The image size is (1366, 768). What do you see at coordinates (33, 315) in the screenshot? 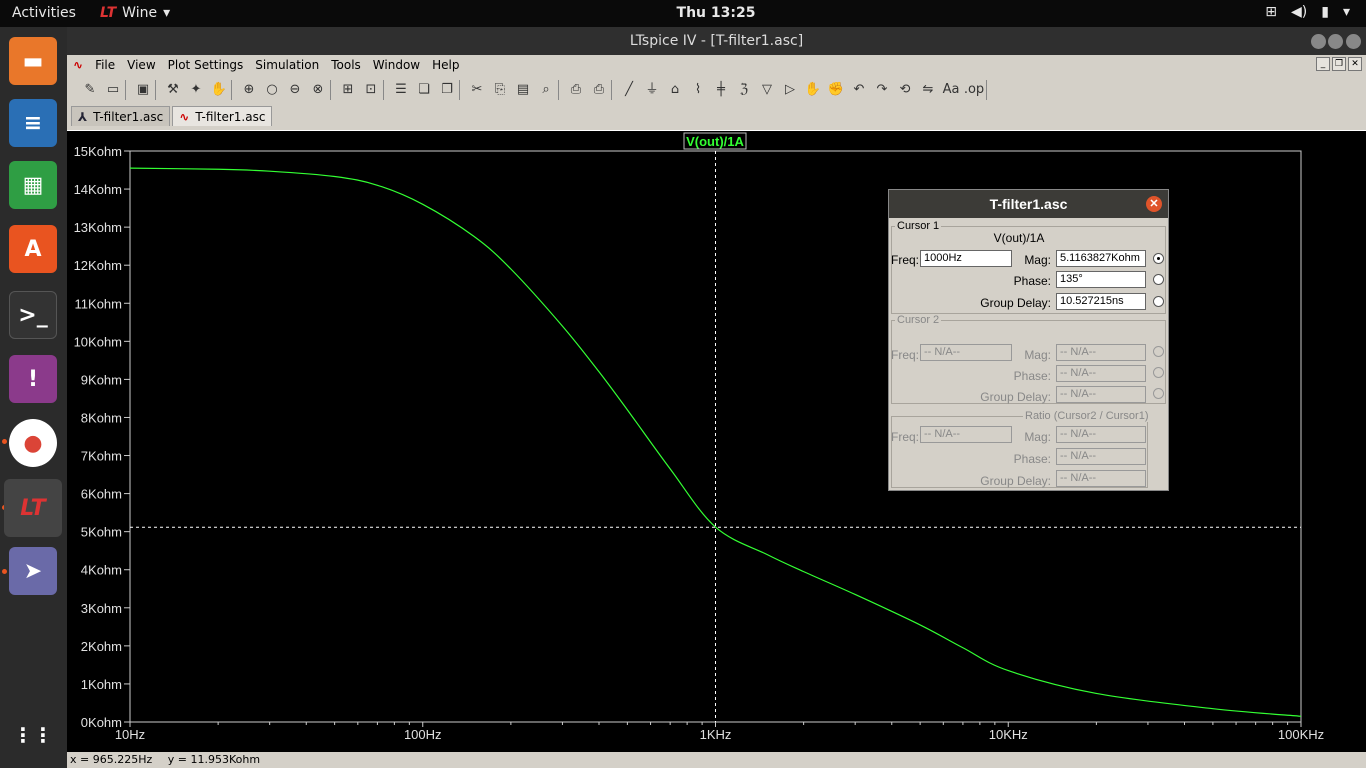
I see `terminal-icon: >_` at bounding box center [33, 315].